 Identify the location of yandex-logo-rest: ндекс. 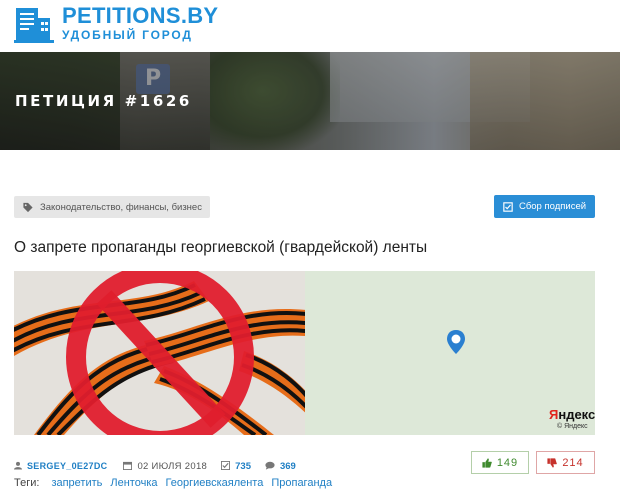
(576, 414).